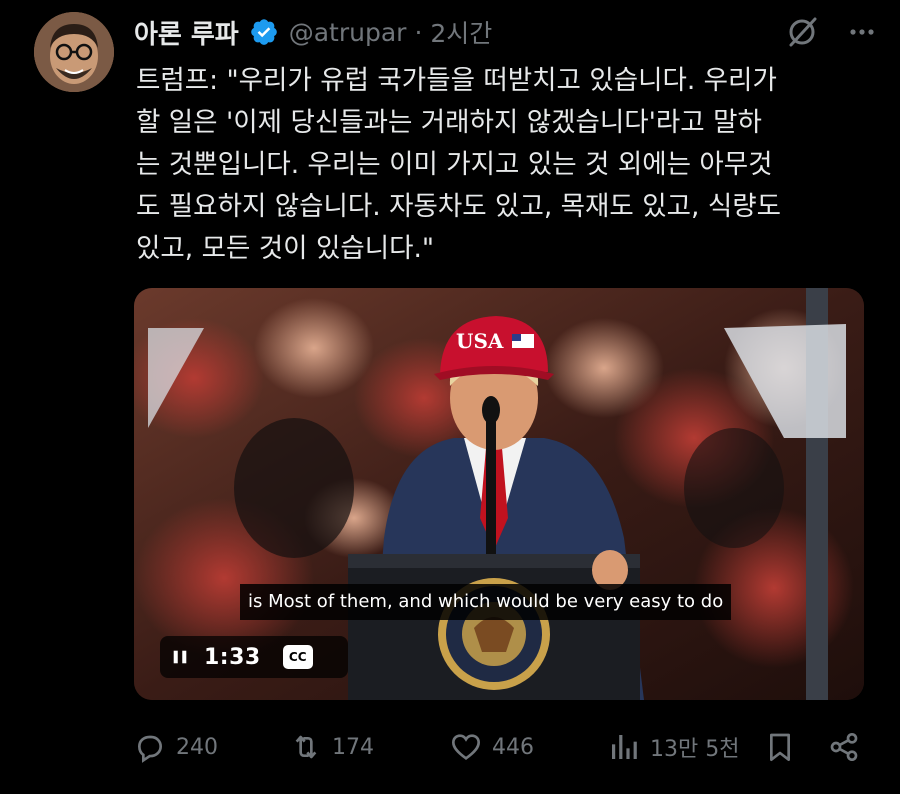  I want to click on reply-count: 240, so click(197, 747).